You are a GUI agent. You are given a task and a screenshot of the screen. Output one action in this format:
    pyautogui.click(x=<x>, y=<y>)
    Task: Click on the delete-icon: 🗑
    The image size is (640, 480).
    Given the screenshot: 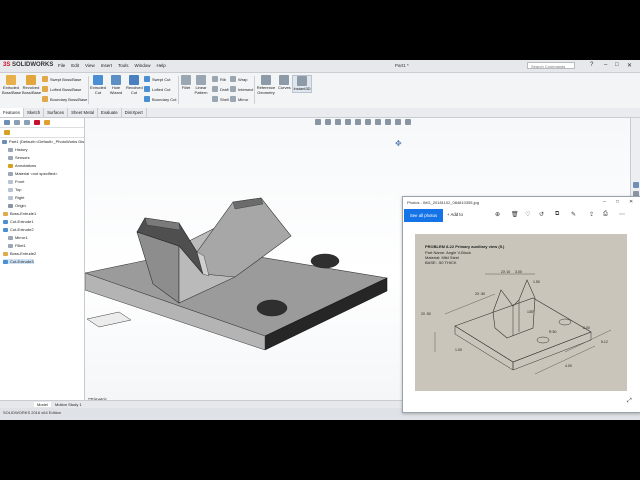 What is the action you would take?
    pyautogui.click(x=515, y=214)
    